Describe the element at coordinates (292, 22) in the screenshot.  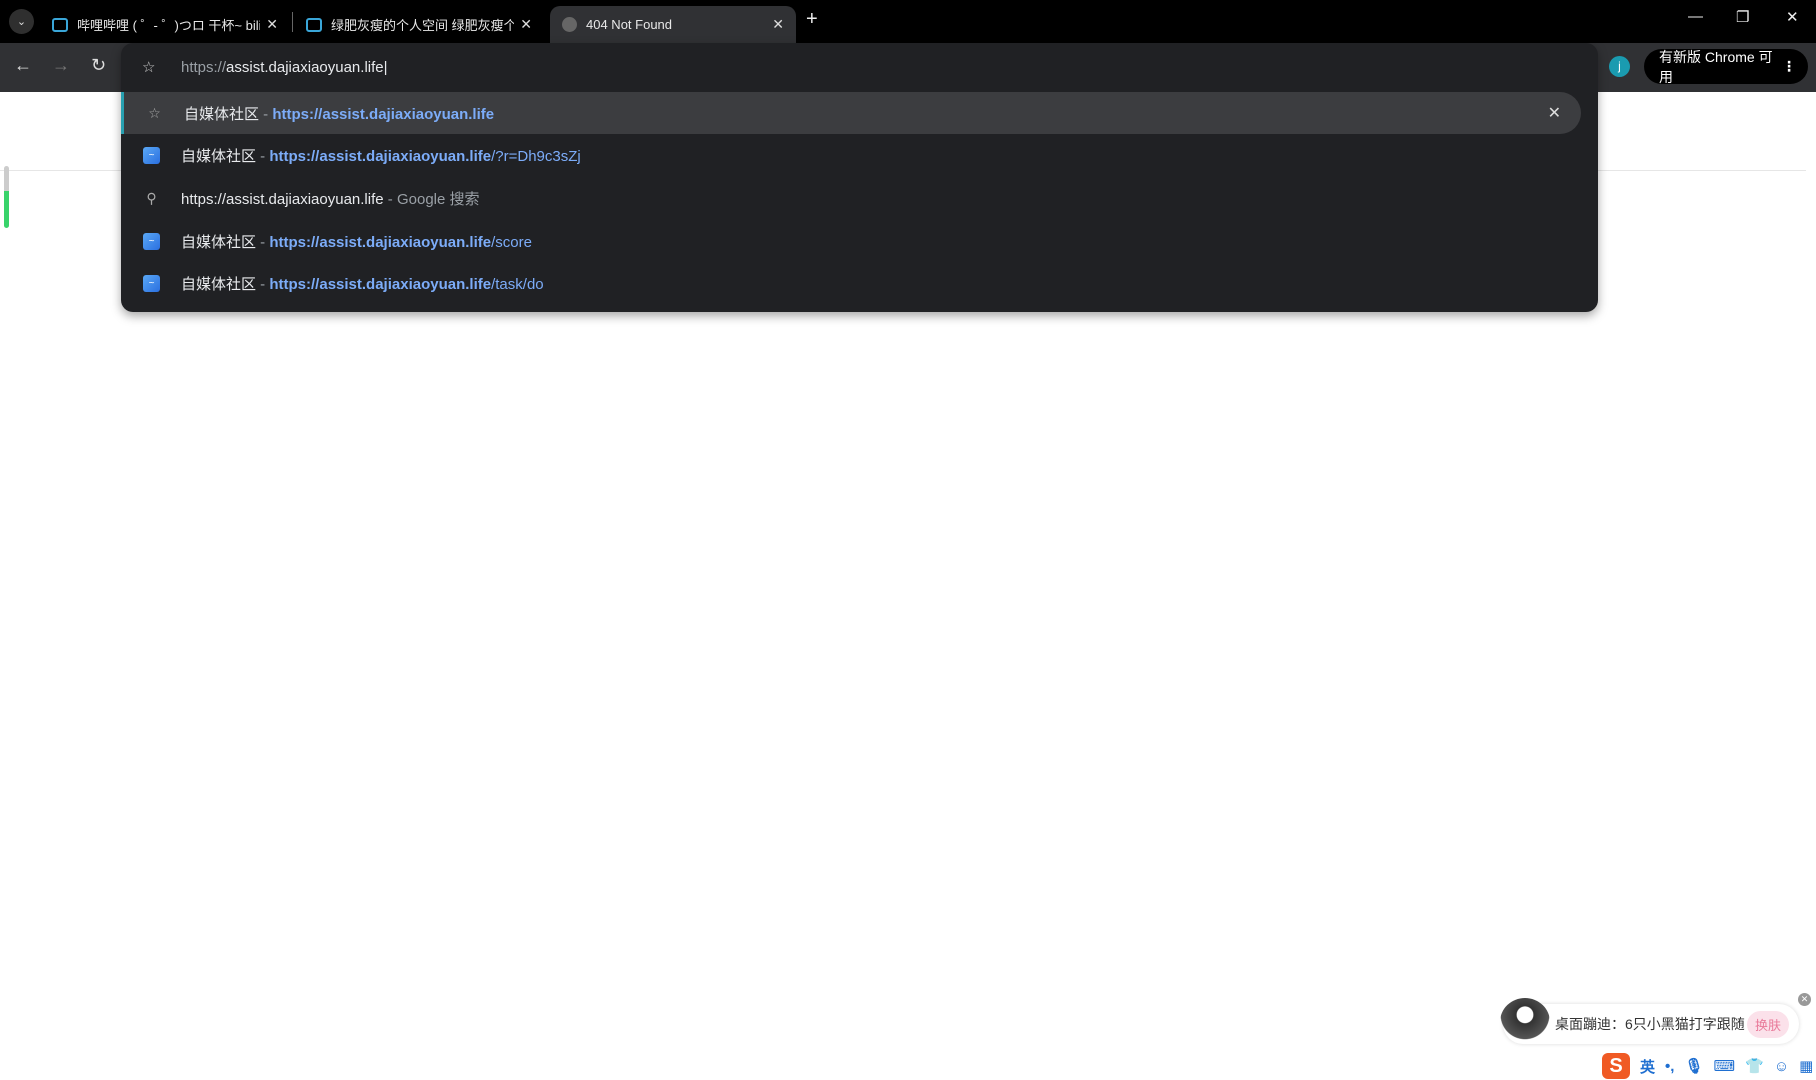
I see `tab-divider` at that location.